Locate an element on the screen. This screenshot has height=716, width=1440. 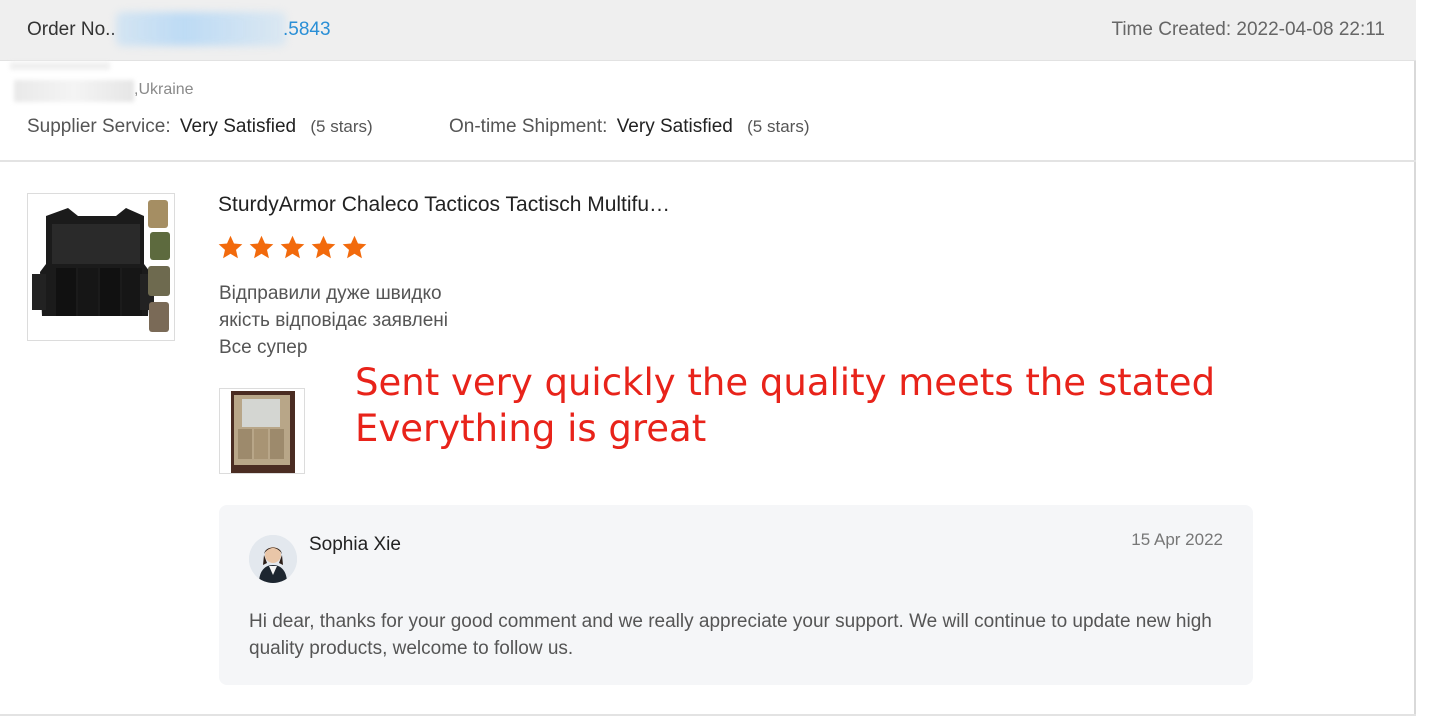
order-number-link: .5843 is located at coordinates (307, 30).